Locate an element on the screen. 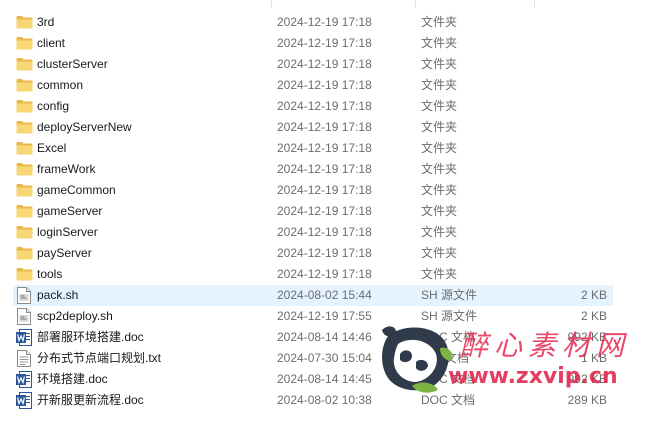 The height and width of the screenshot is (442, 653). file-type: 文本文档 is located at coordinates (445, 358).